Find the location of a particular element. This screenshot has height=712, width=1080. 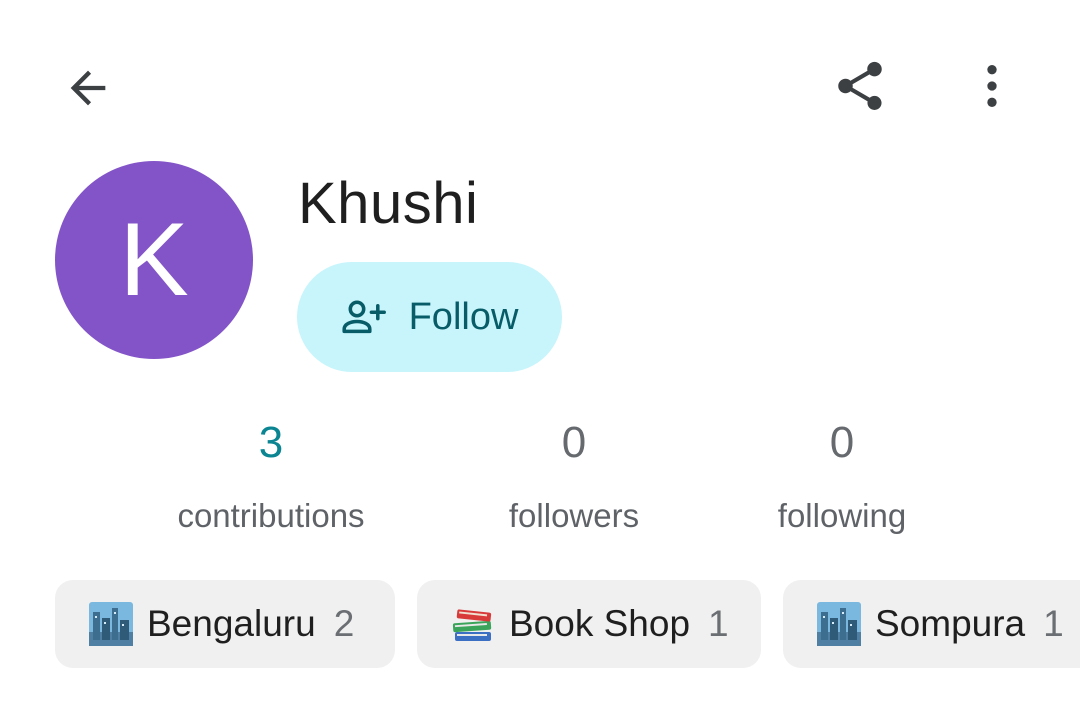

more-options-button is located at coordinates (992, 86).